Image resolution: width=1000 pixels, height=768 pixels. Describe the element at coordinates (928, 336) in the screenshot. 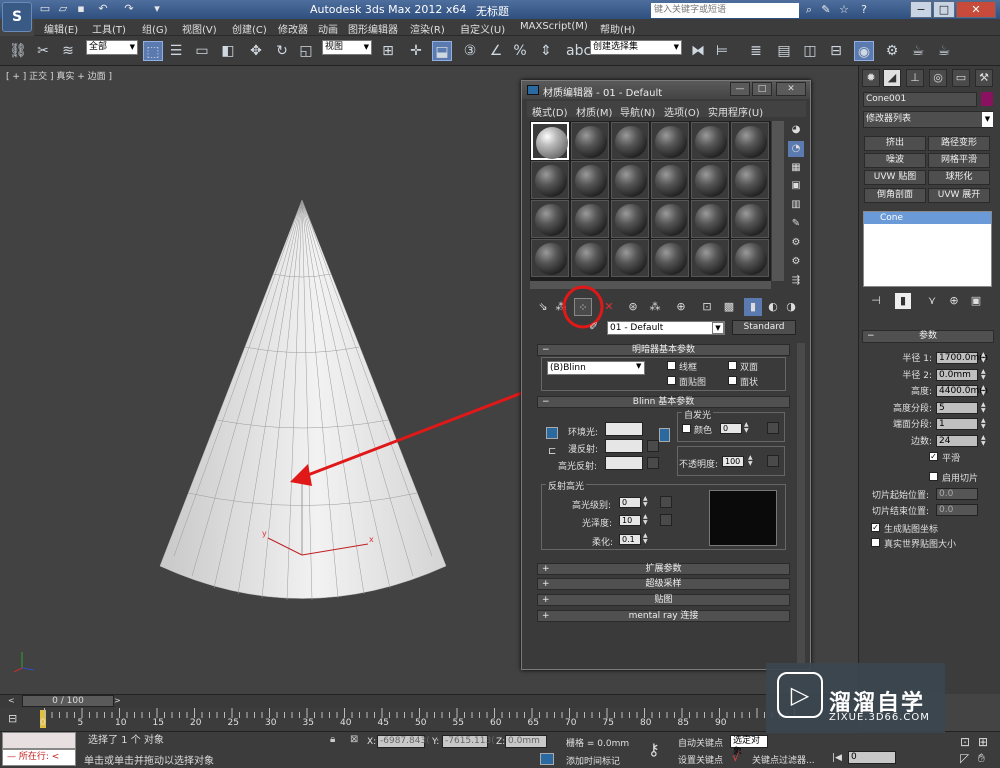

I see `parameters-rollout-header: − 参数` at that location.